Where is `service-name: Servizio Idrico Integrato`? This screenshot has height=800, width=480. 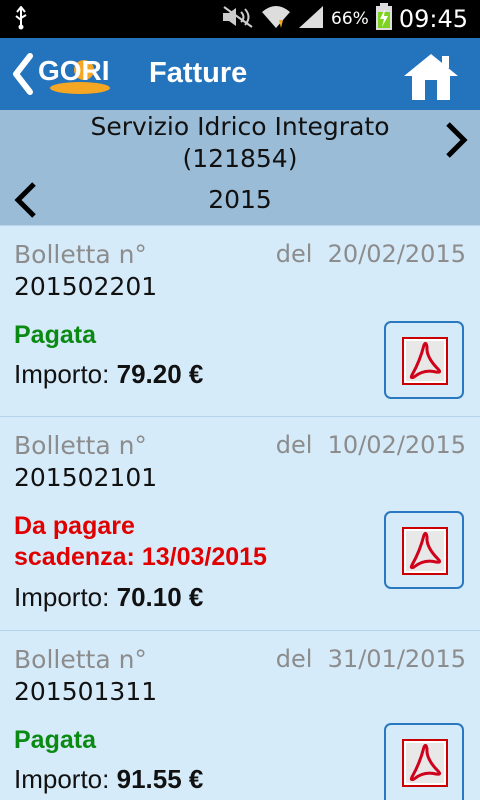 service-name: Servizio Idrico Integrato is located at coordinates (240, 126).